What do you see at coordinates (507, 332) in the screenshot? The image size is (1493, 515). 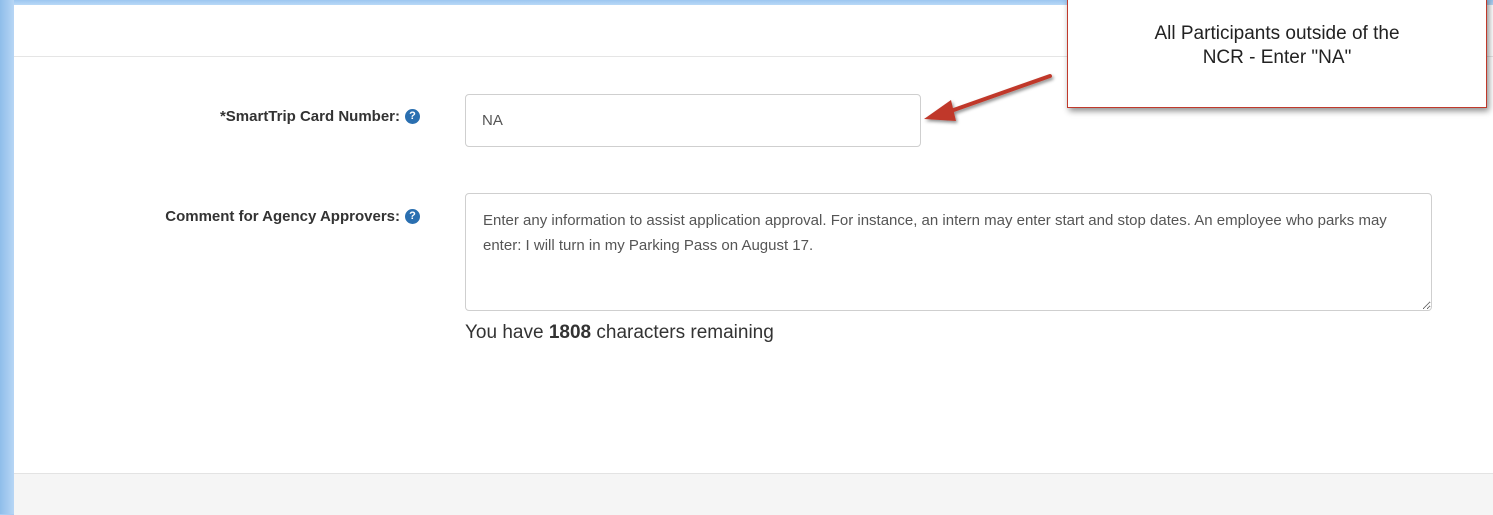 I see `counter-prefix: You have` at bounding box center [507, 332].